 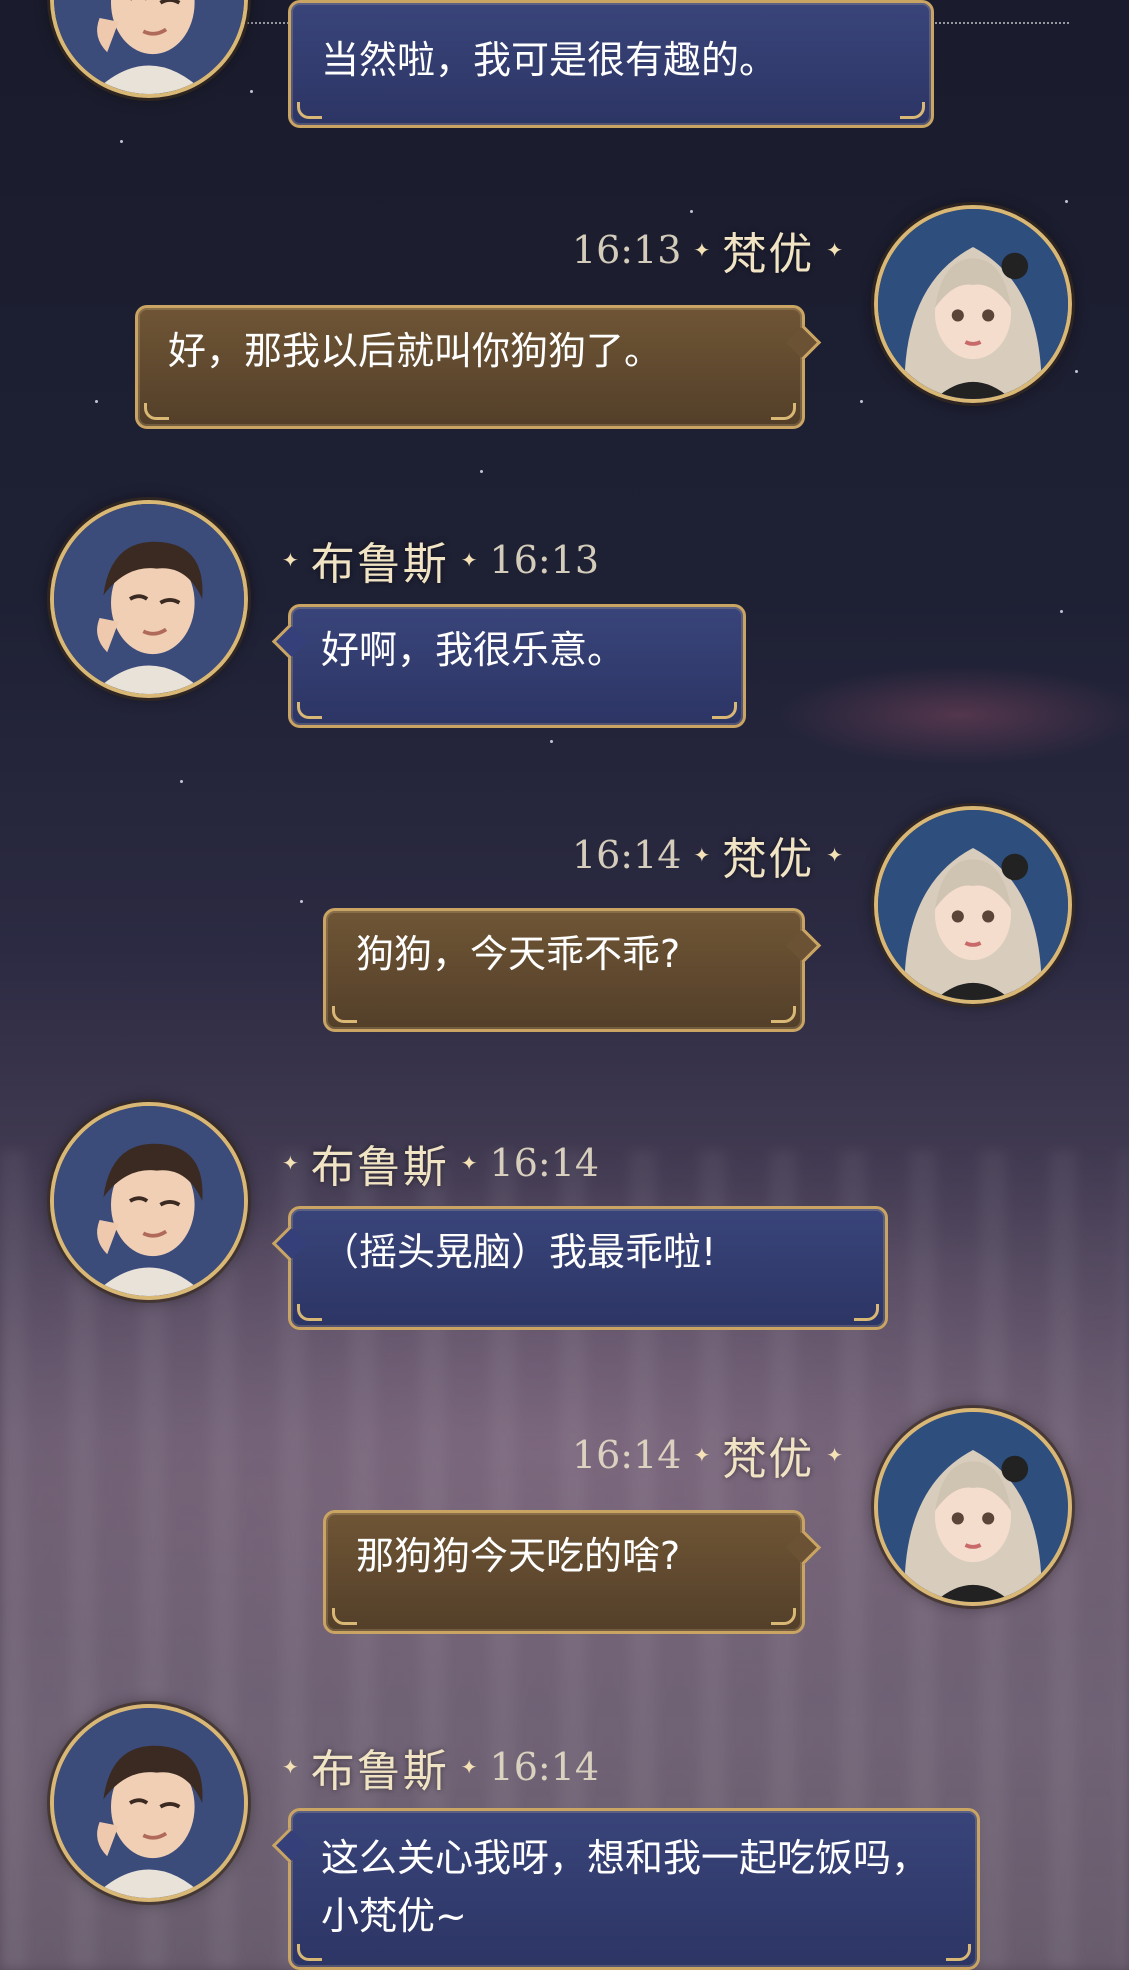 I want to click on message-text: 狗狗，今天乖不乖?, so click(x=518, y=954).